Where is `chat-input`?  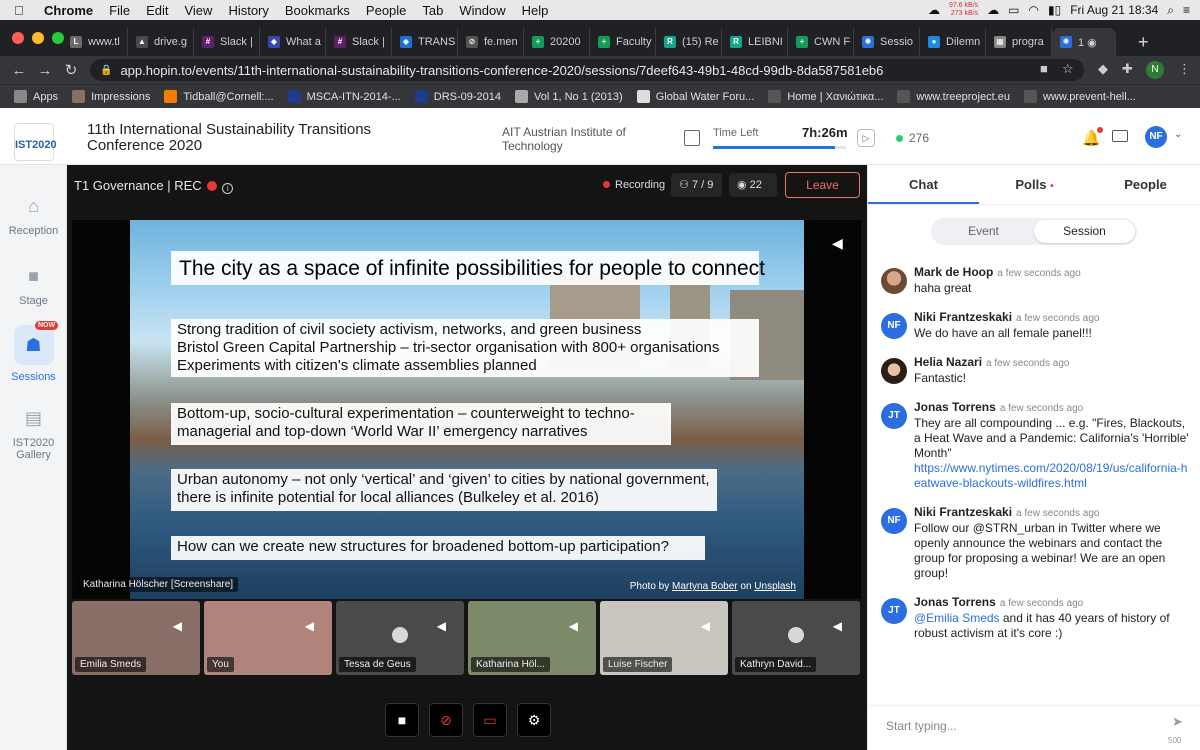 chat-input is located at coordinates (1021, 726).